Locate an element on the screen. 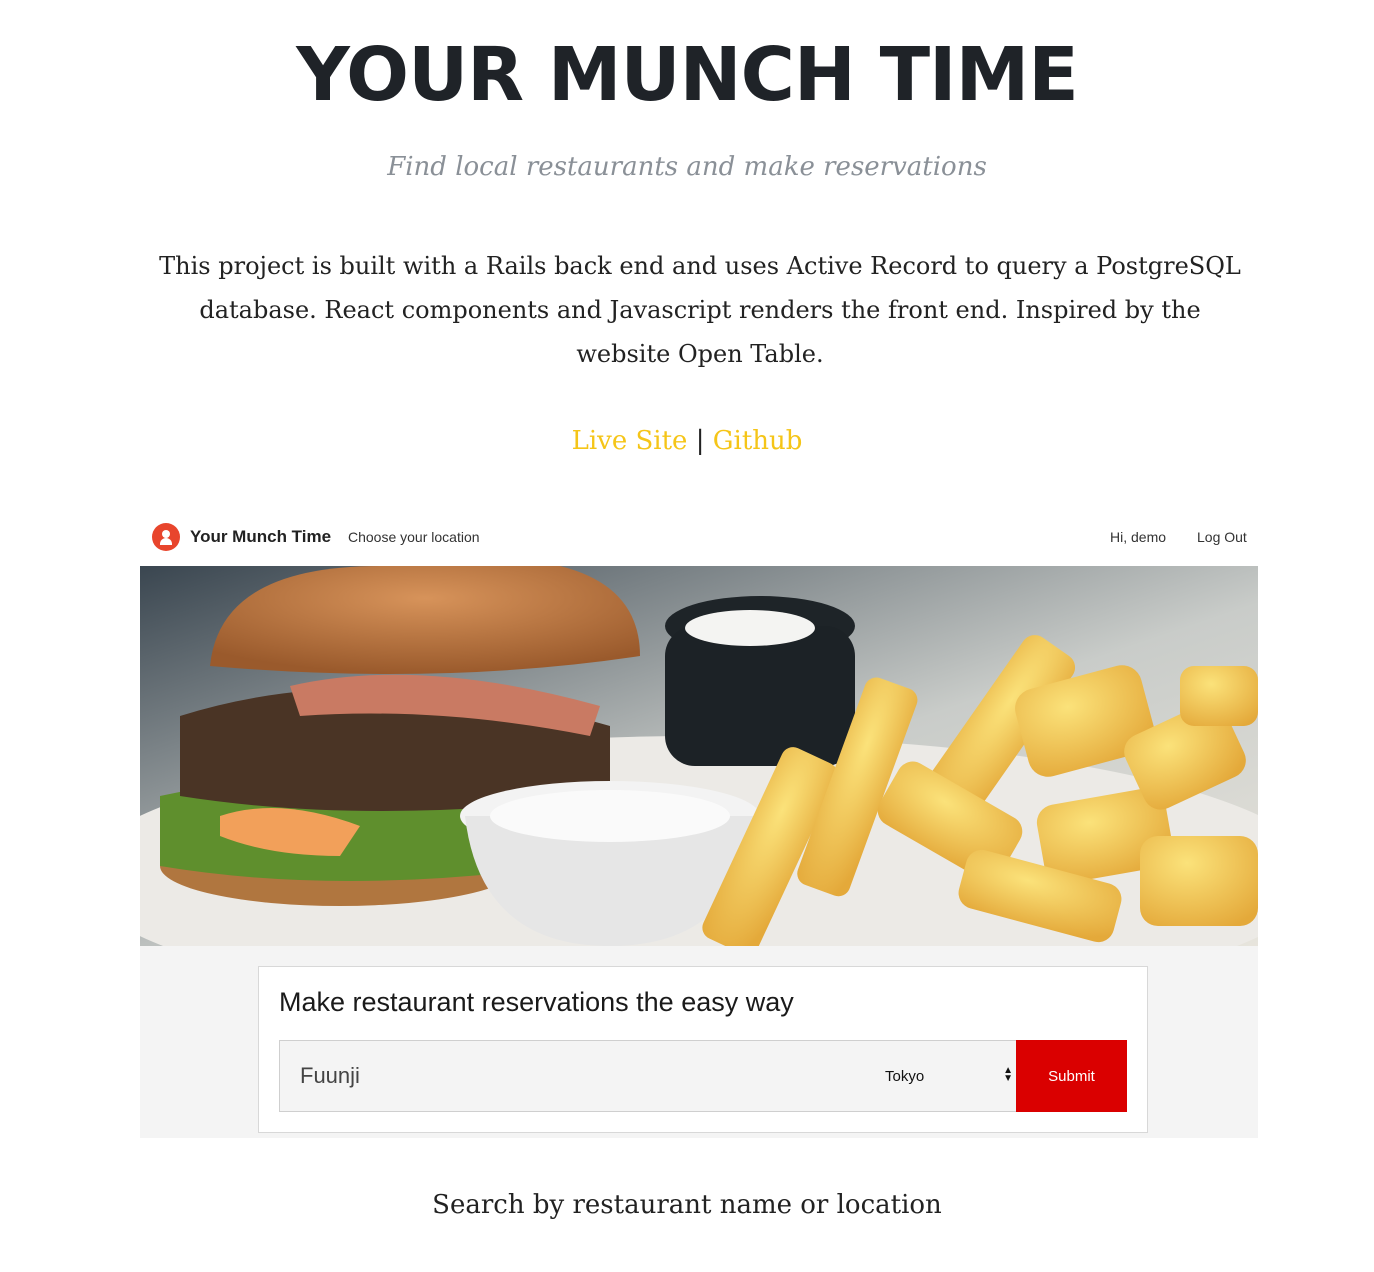 The height and width of the screenshot is (1272, 1374). project-links: Live Site | Github is located at coordinates (687, 441).